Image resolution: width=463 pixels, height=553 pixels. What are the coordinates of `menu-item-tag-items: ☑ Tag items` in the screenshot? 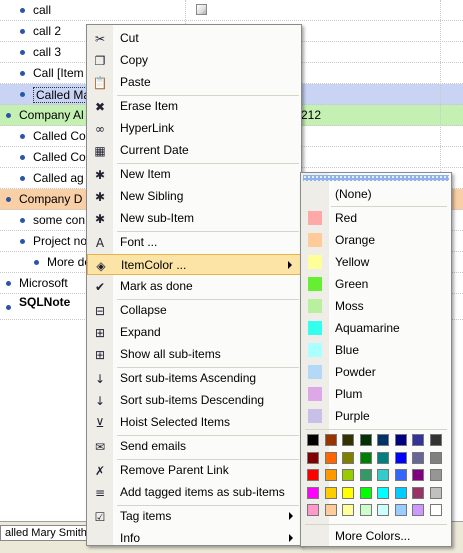 It's located at (194, 516).